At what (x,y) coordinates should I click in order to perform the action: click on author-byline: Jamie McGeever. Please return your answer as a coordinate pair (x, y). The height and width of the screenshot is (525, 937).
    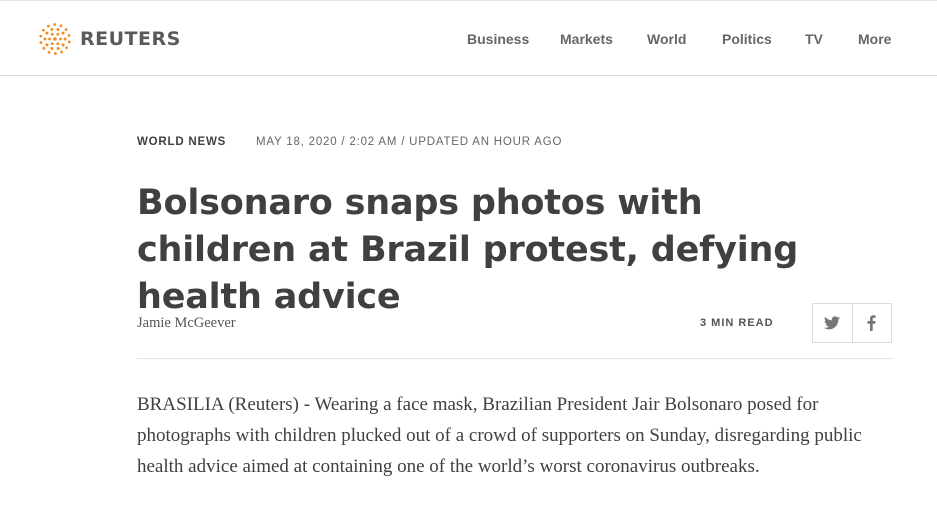
    Looking at the image, I should click on (186, 323).